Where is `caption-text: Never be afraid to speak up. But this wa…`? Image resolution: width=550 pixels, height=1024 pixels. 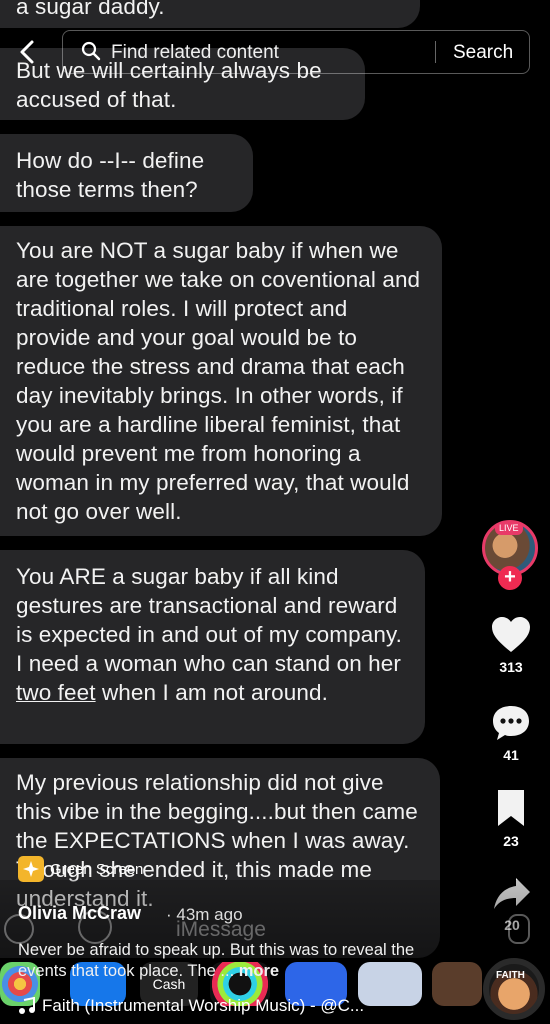 caption-text: Never be afraid to speak up. But this wa… is located at coordinates (216, 960).